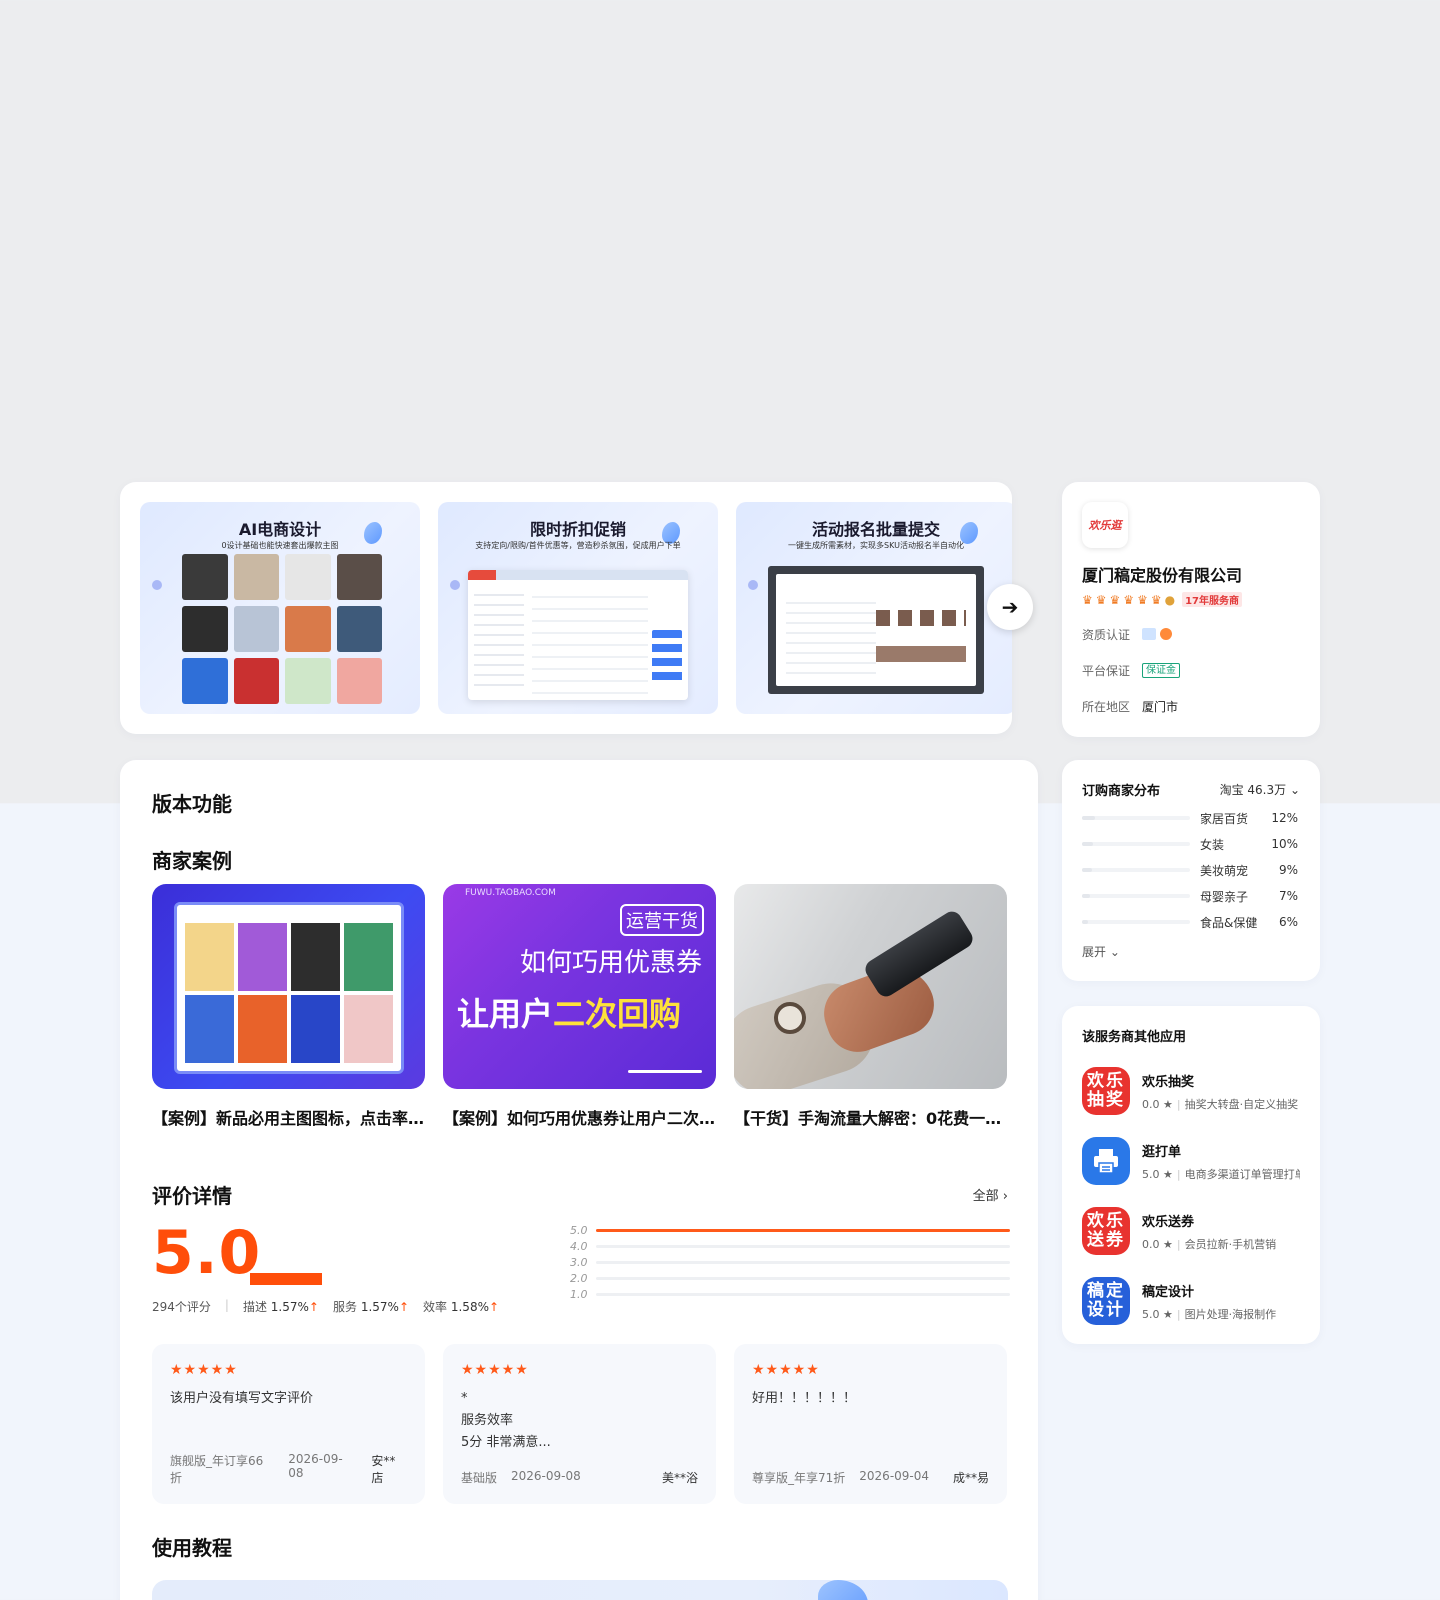  I want to click on banner-slide-discount: 限时折扣促销 支持定向/限购/首件优惠等，营造秒杀氛围，促成用户下单, so click(578, 608).